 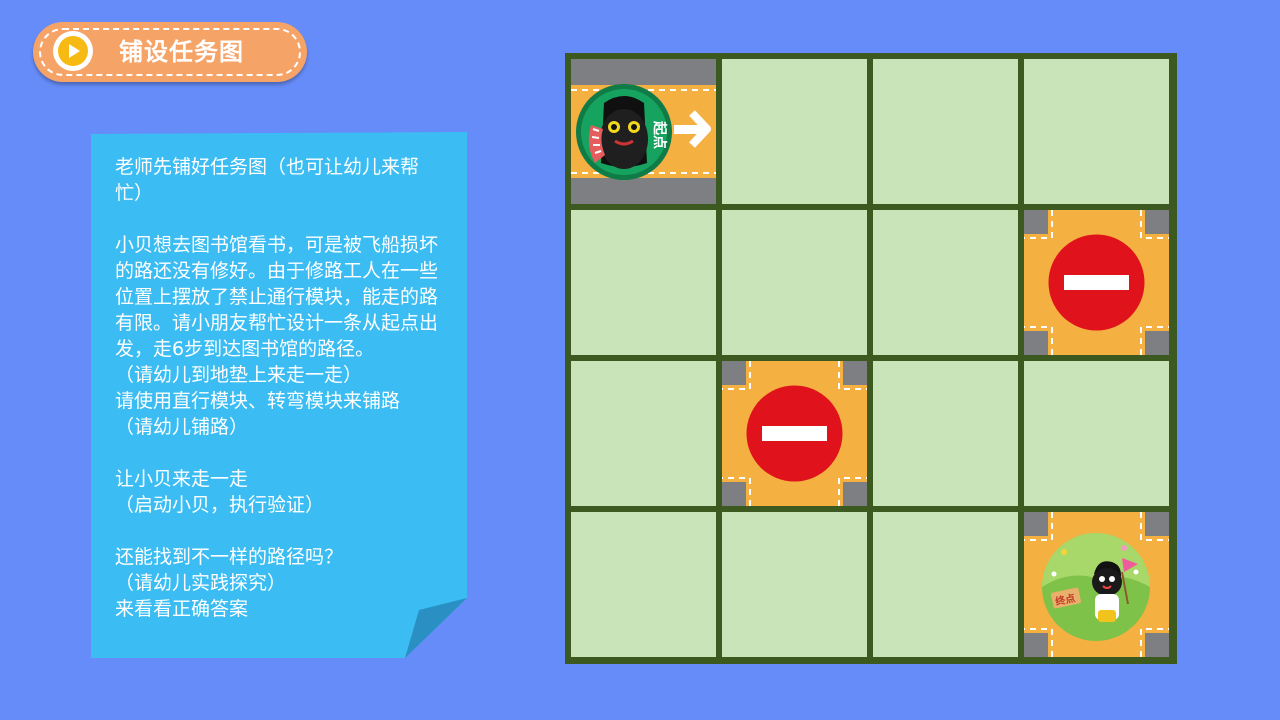 I want to click on play-button, so click(x=73, y=51).